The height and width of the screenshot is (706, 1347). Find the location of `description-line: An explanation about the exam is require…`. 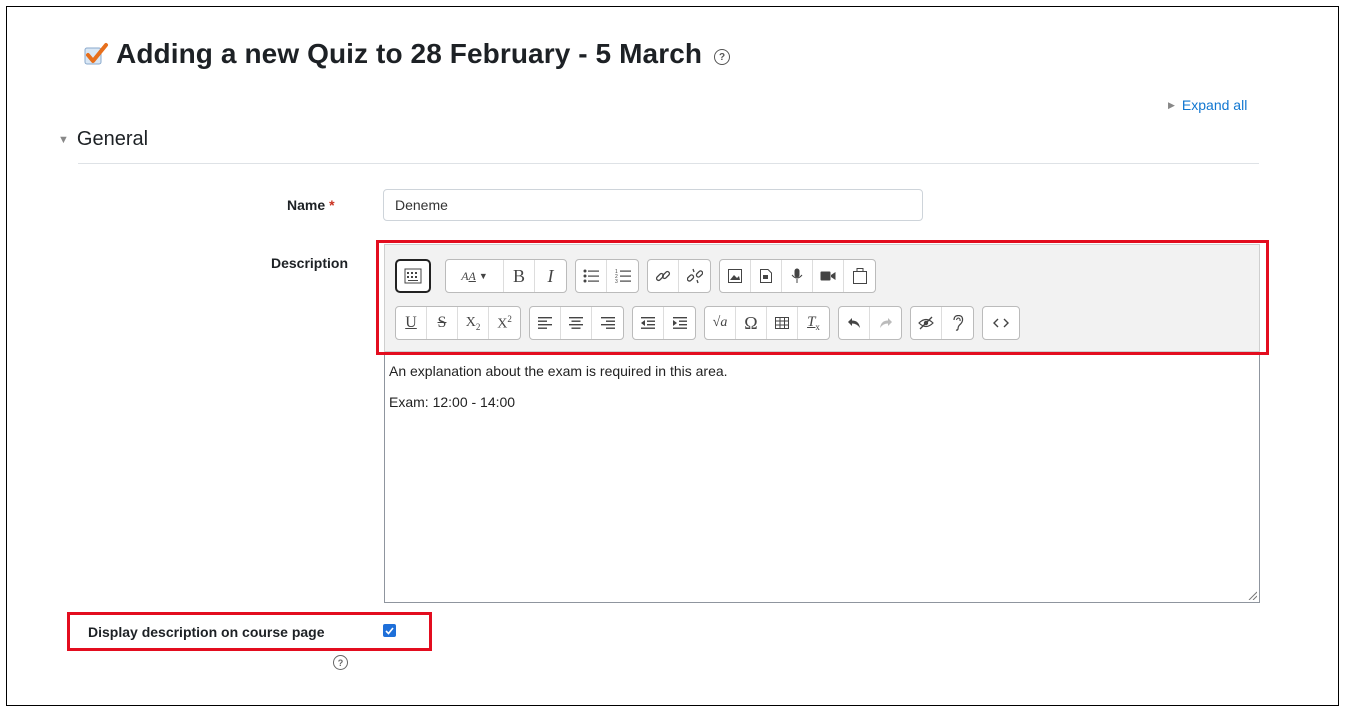

description-line: An explanation about the exam is require… is located at coordinates (558, 371).